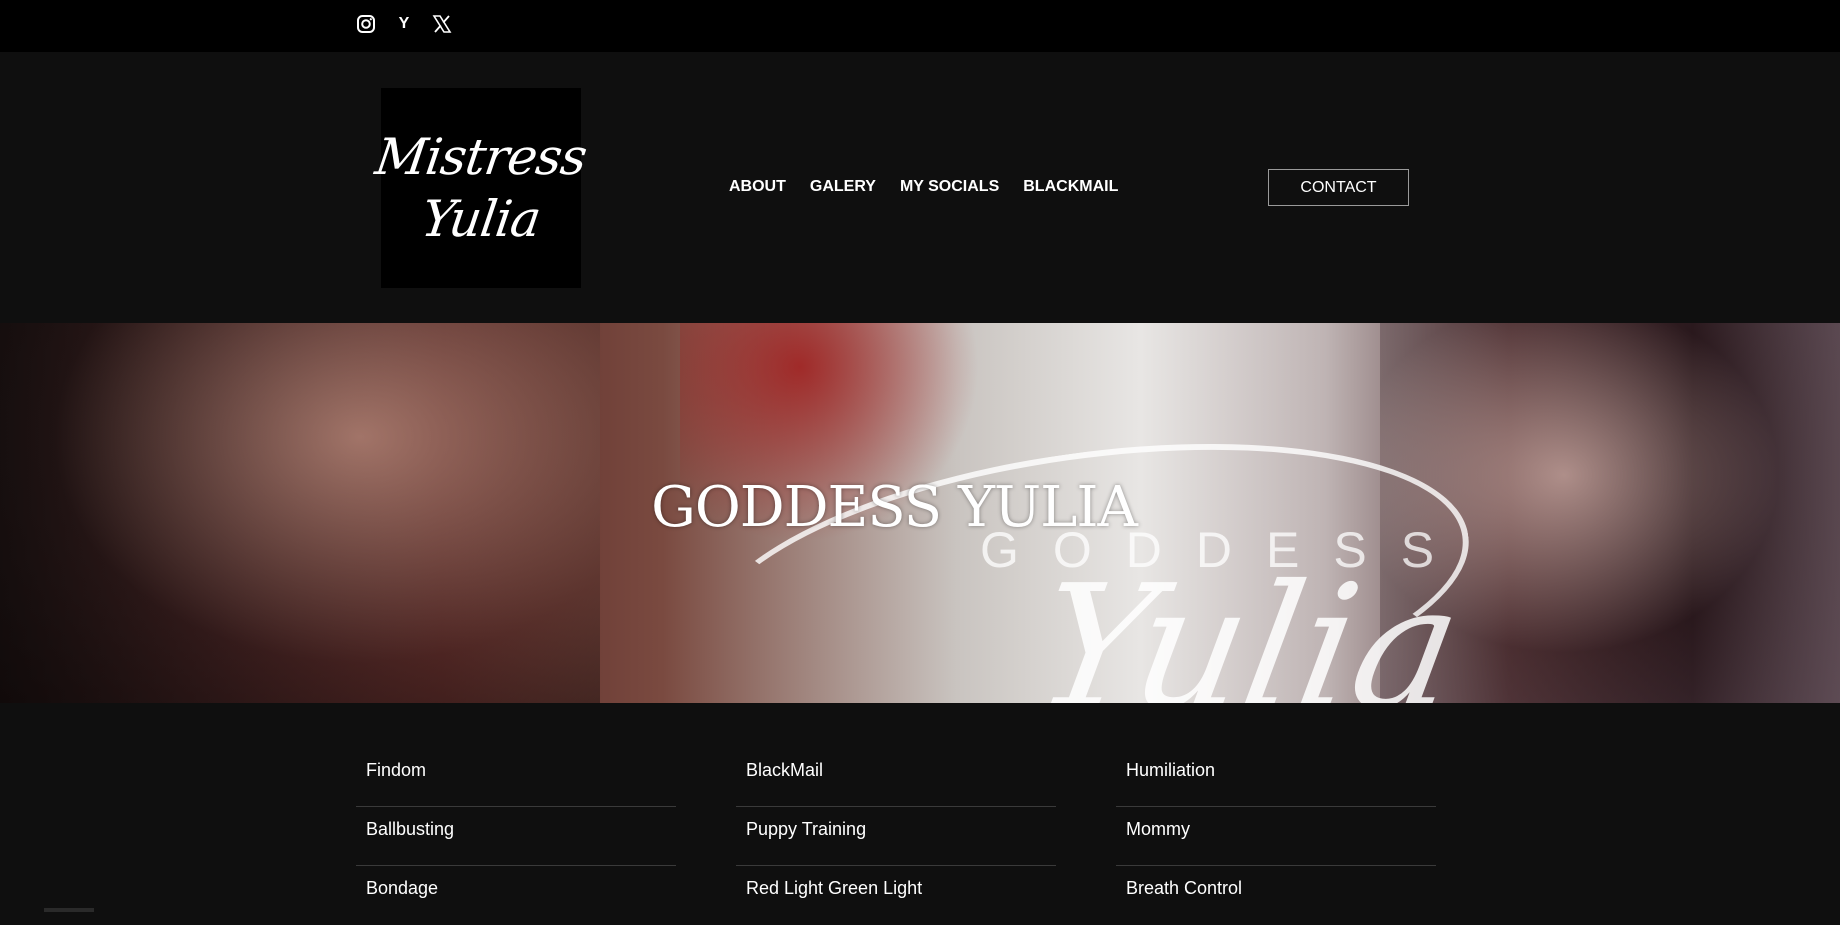 The width and height of the screenshot is (1840, 925). I want to click on category-mommy: Mommy, so click(1276, 836).